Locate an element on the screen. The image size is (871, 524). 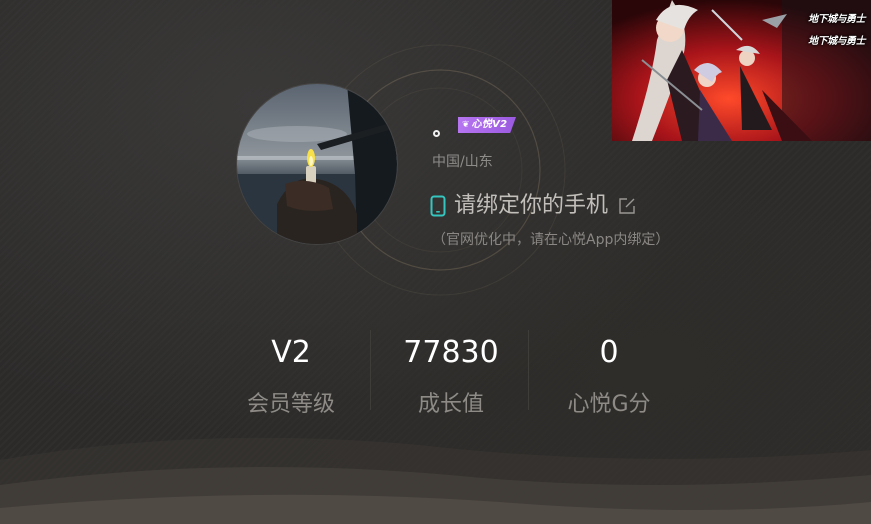
stat-label: 会员等级 is located at coordinates (290, 404).